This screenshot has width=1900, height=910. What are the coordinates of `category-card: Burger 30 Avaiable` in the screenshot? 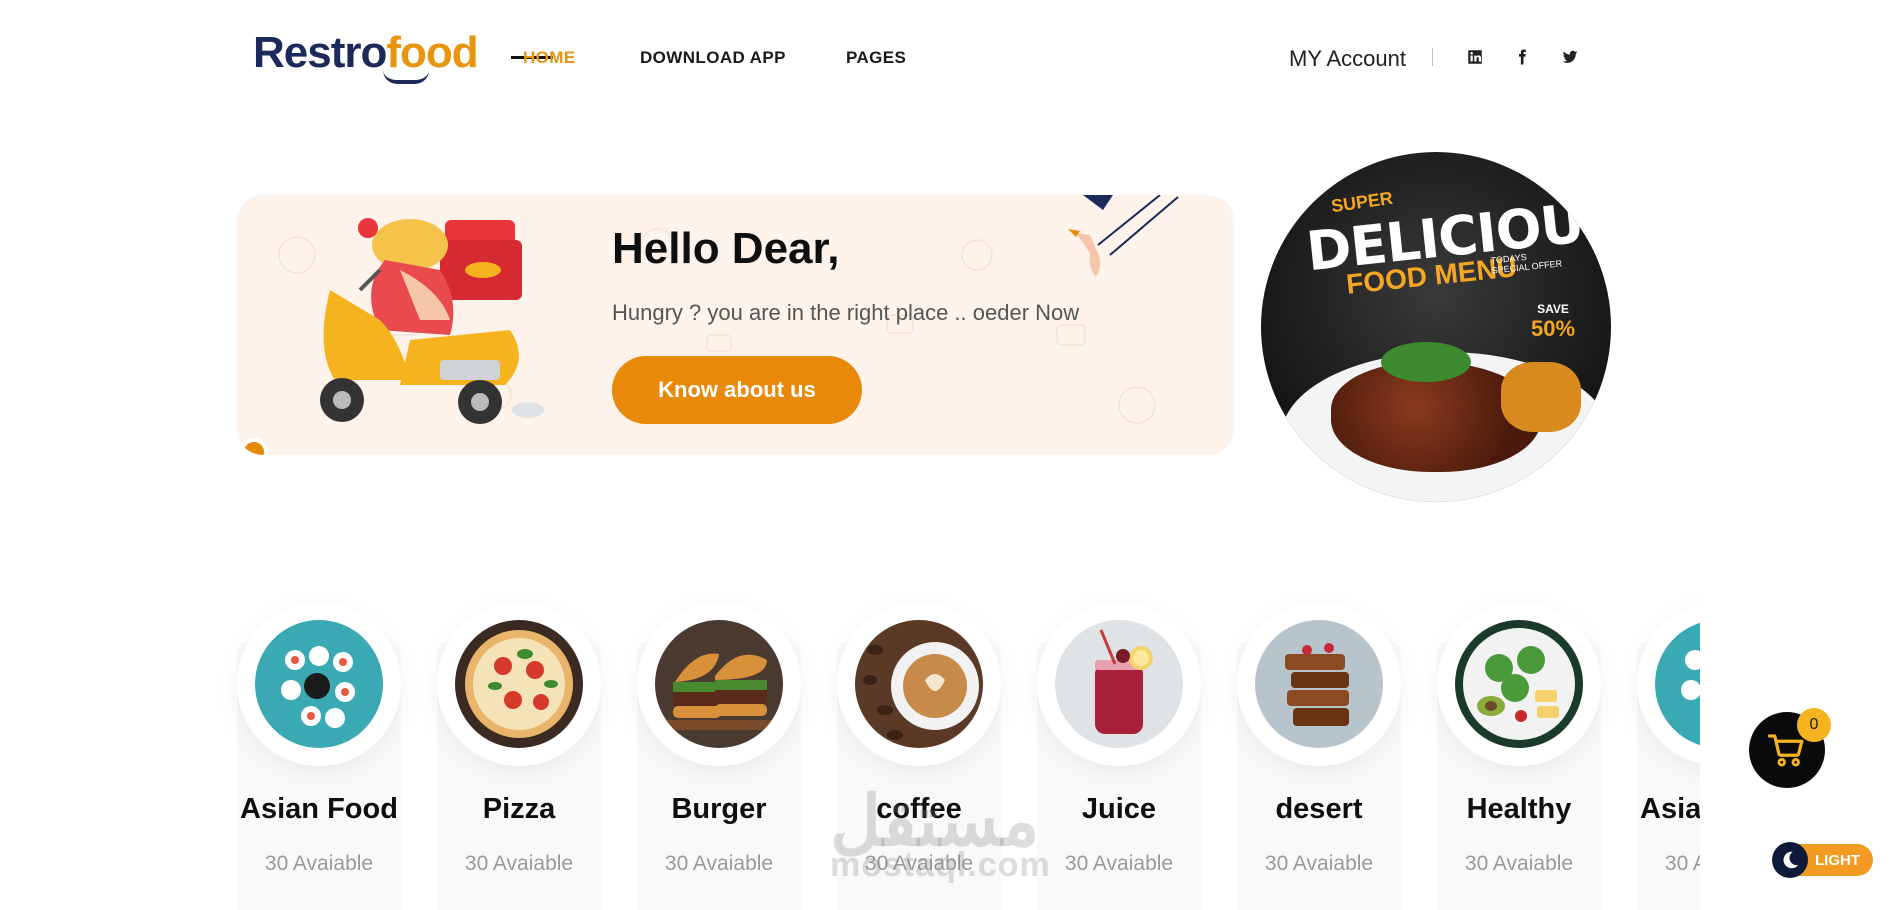 It's located at (719, 745).